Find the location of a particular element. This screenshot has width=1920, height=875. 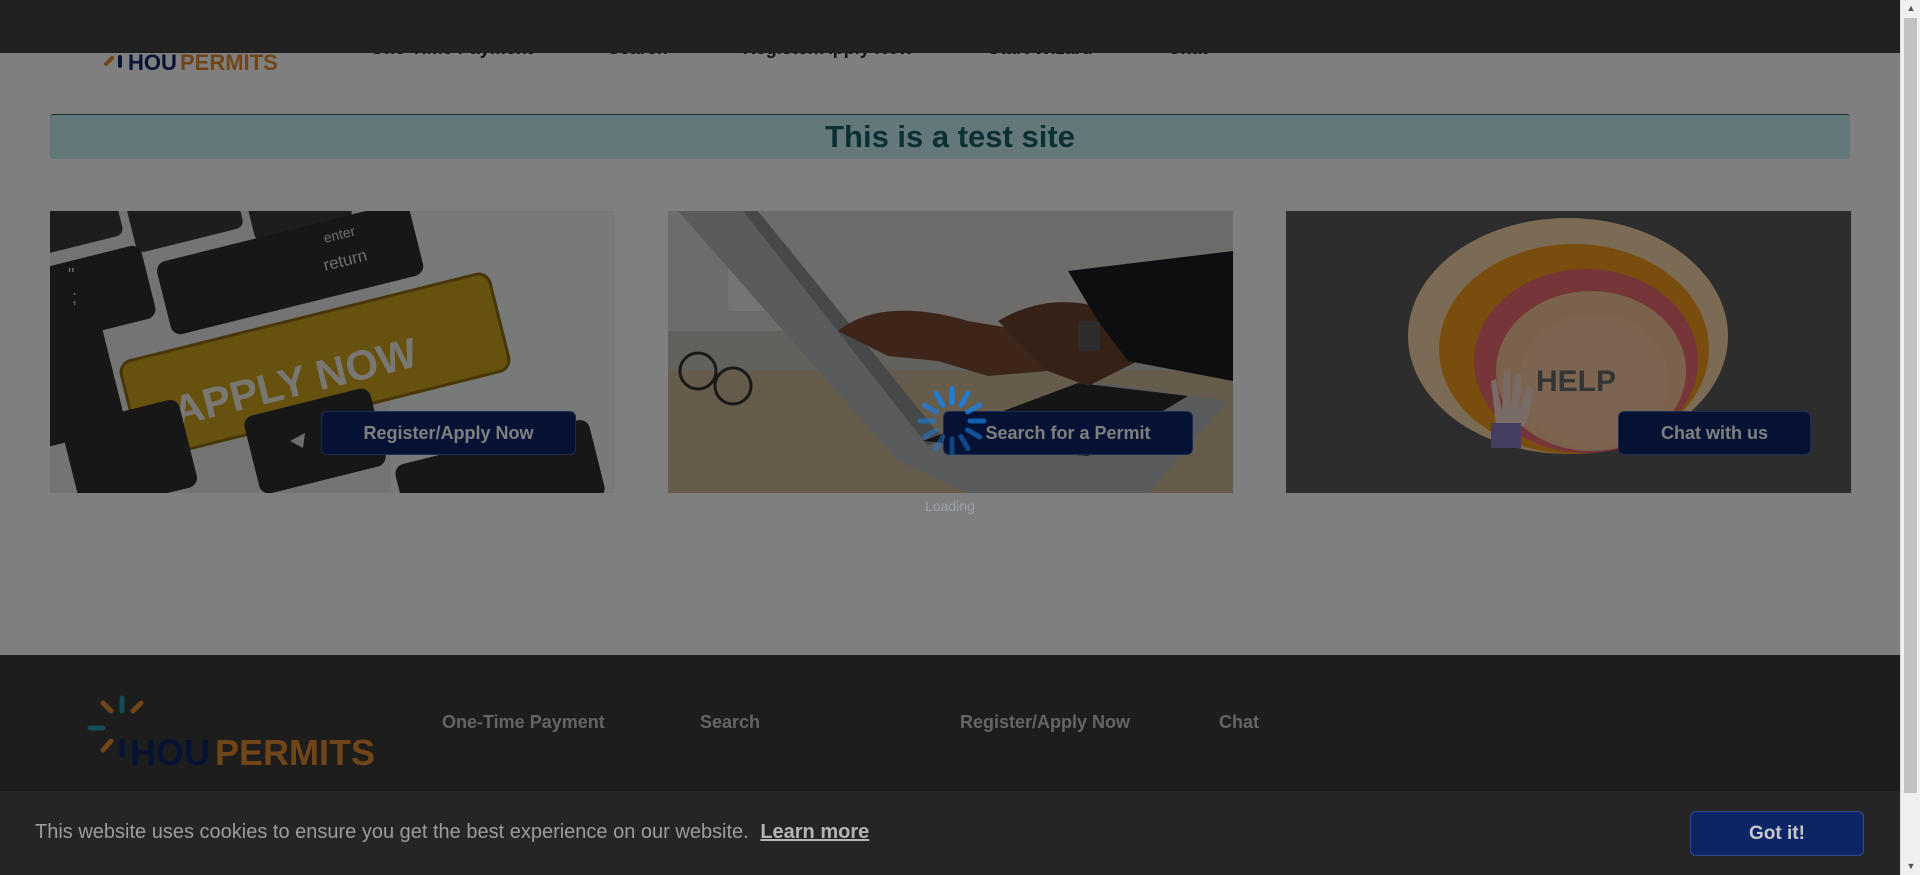

loading-text: Loading is located at coordinates (950, 506).